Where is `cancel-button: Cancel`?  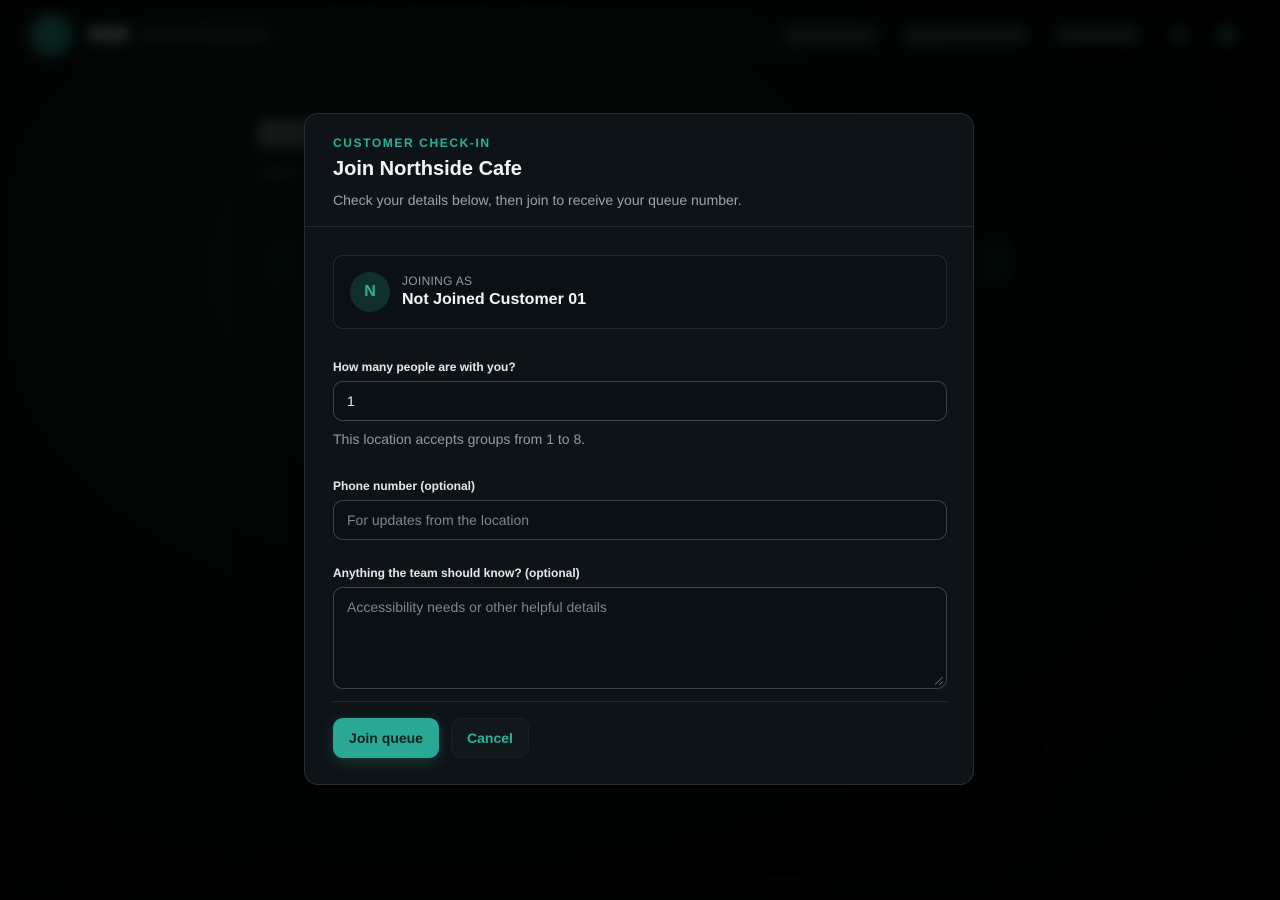 cancel-button: Cancel is located at coordinates (490, 738).